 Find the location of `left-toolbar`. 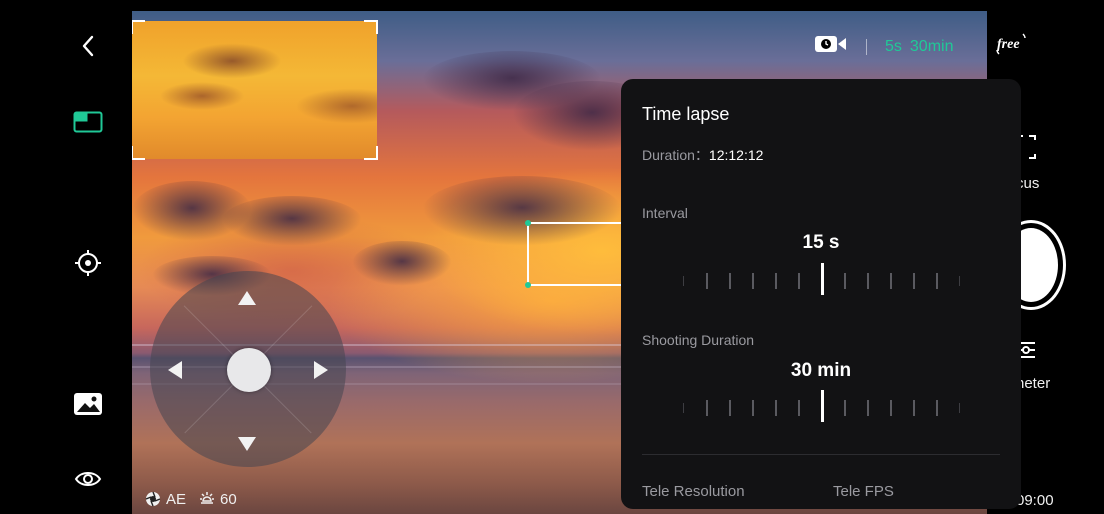

left-toolbar is located at coordinates (66, 257).